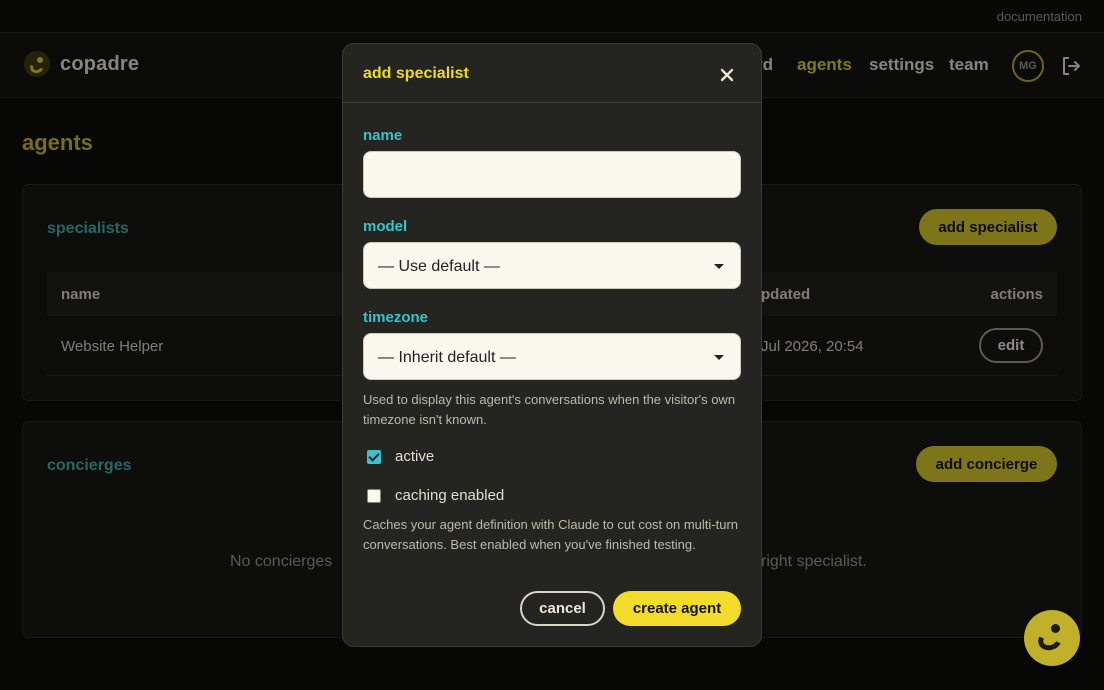 This screenshot has height=690, width=1104. Describe the element at coordinates (385, 226) in the screenshot. I see `model-label: model` at that location.